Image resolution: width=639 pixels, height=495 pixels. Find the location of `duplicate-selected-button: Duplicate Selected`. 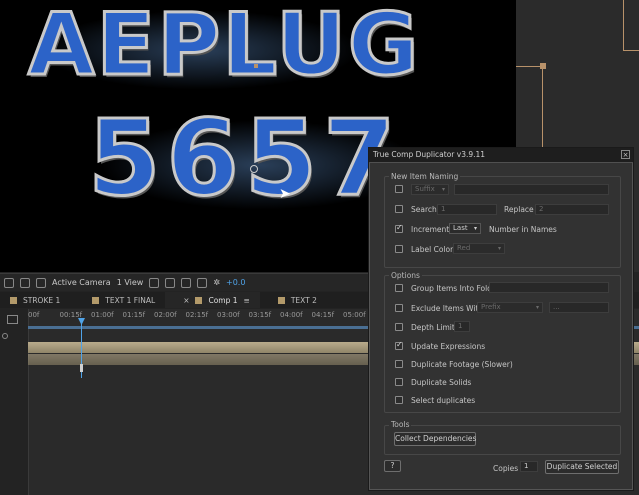

duplicate-selected-button: Duplicate Selected is located at coordinates (582, 467).